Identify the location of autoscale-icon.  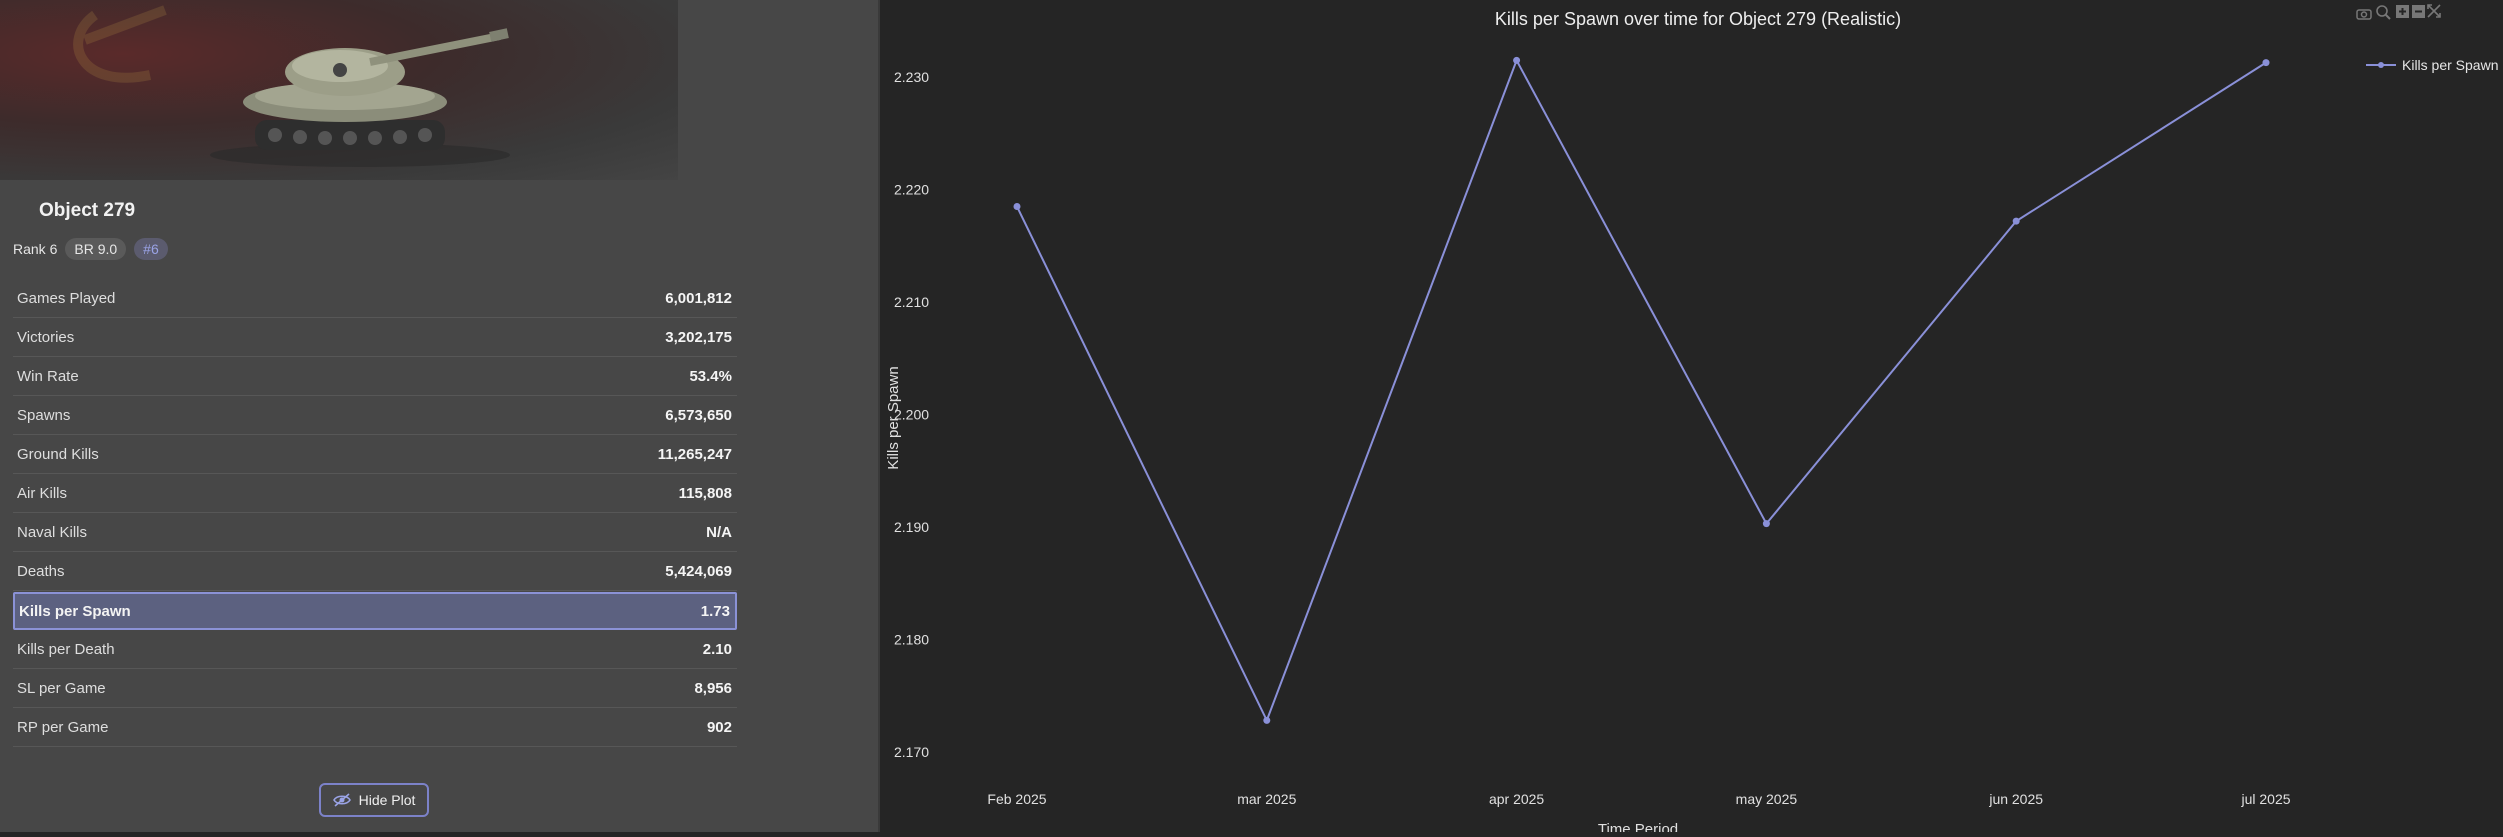
(2434, 11).